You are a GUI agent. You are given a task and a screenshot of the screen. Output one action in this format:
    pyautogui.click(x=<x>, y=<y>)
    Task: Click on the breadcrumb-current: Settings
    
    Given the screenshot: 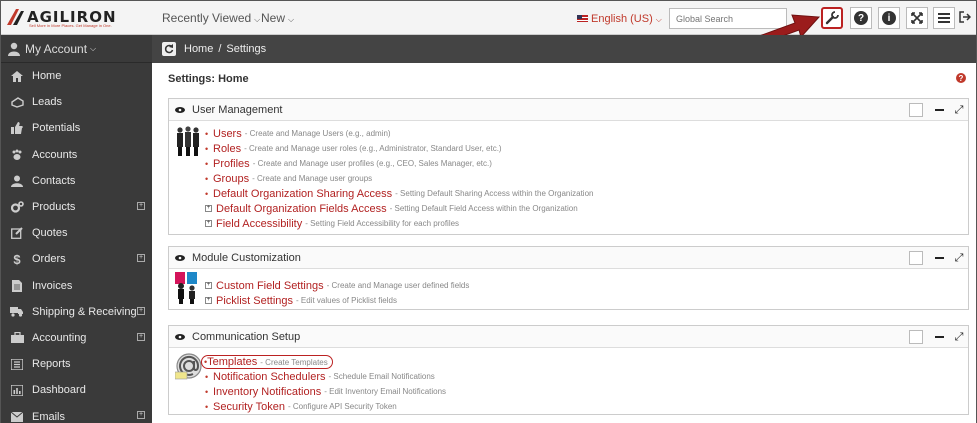 What is the action you would take?
    pyautogui.click(x=246, y=49)
    